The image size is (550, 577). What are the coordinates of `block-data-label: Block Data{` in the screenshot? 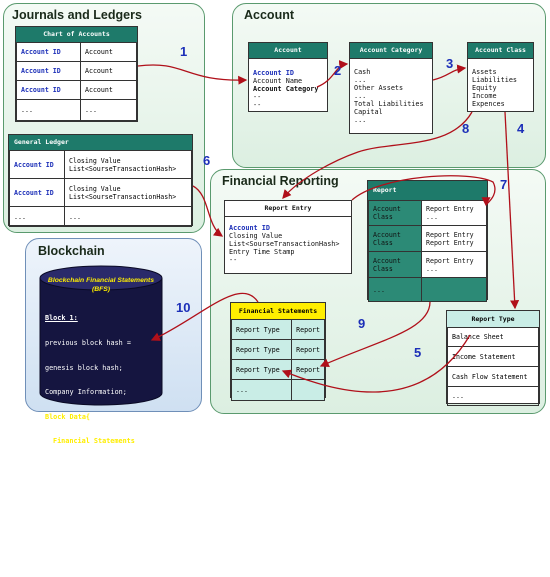 It's located at (68, 416).